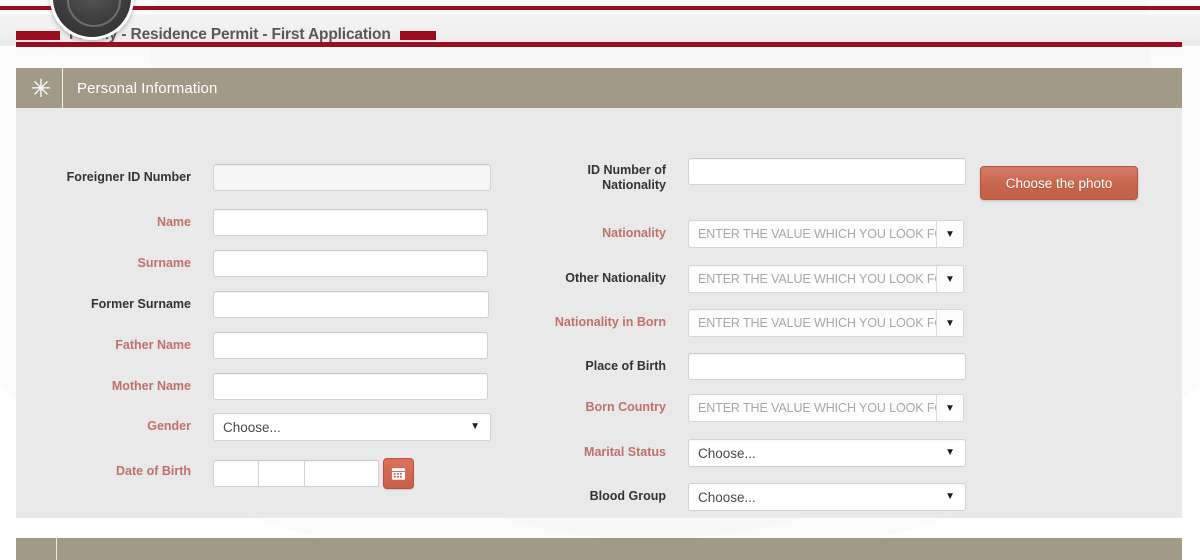 Image resolution: width=1200 pixels, height=560 pixels. I want to click on place-of-birth-input, so click(827, 366).